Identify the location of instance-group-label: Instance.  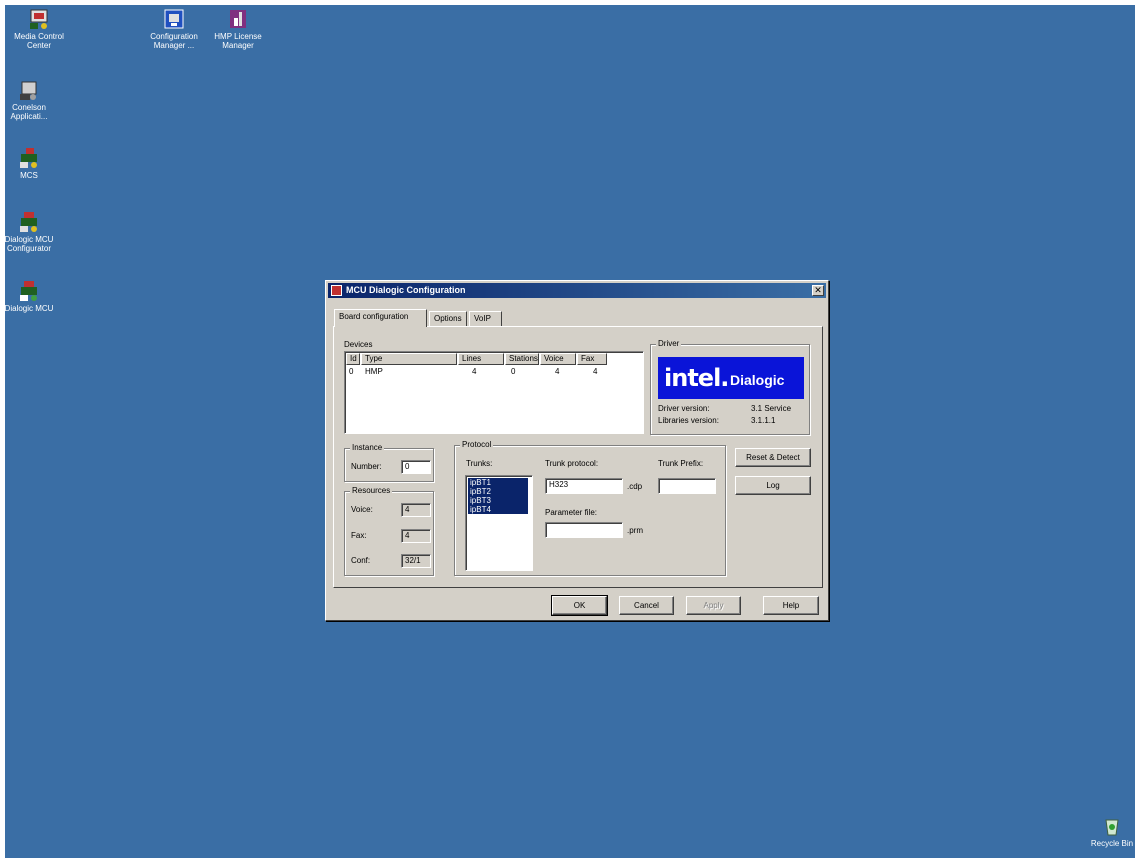
(367, 447).